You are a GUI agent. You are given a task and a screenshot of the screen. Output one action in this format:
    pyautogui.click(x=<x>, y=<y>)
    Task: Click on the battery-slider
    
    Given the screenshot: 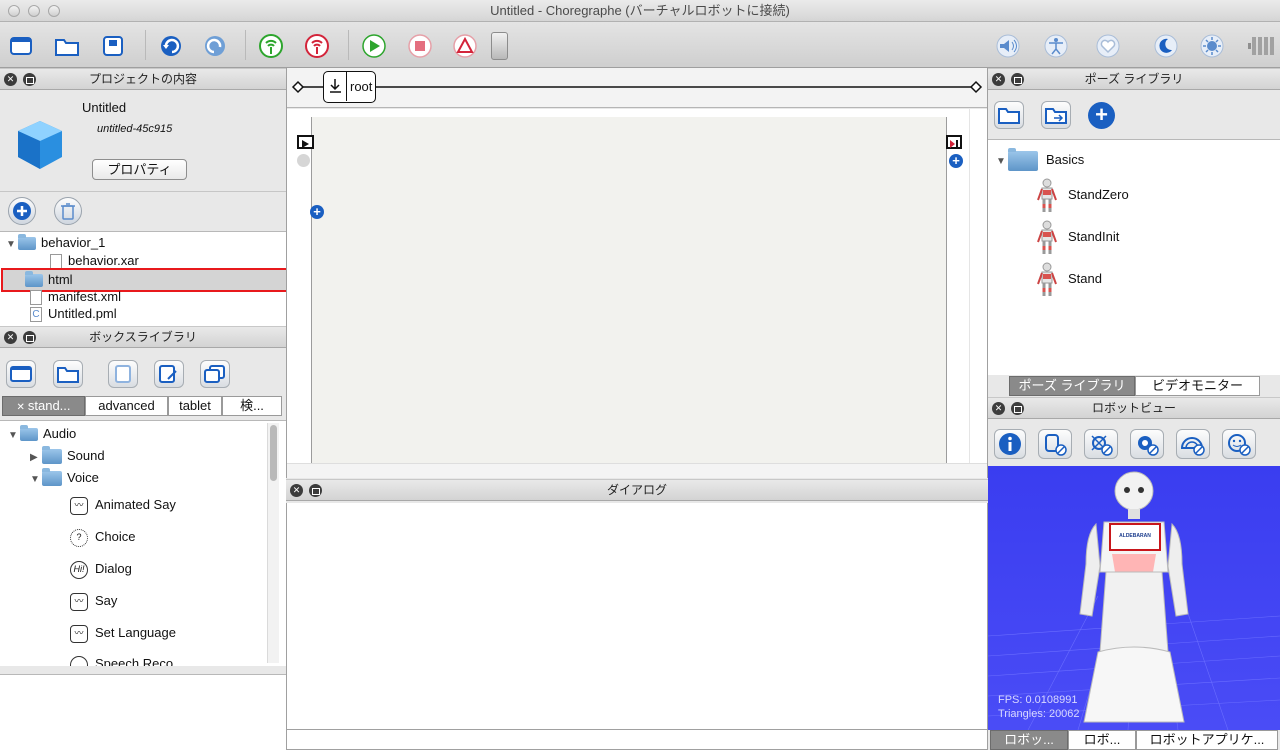 What is the action you would take?
    pyautogui.click(x=499, y=46)
    